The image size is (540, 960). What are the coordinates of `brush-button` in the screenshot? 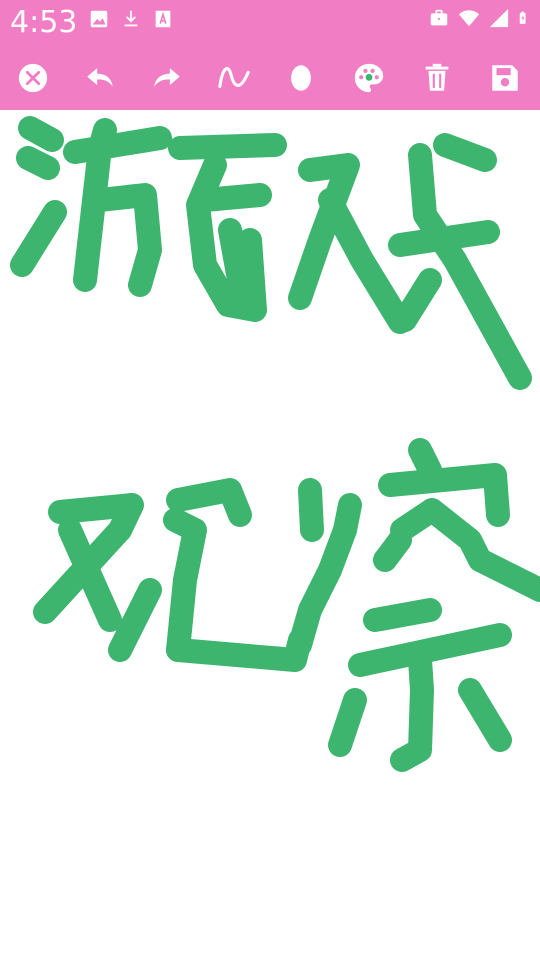 It's located at (234, 78).